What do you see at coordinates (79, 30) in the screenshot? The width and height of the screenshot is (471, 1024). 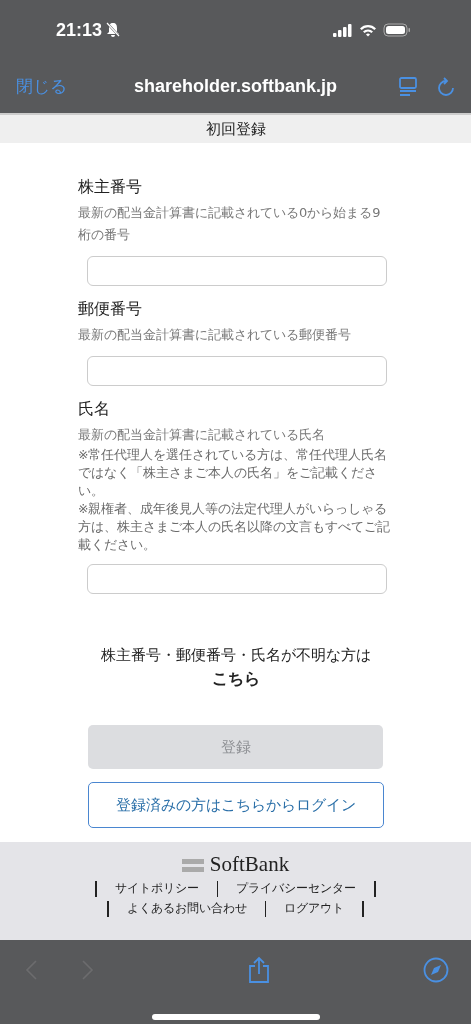 I see `status-time: 21:13` at bounding box center [79, 30].